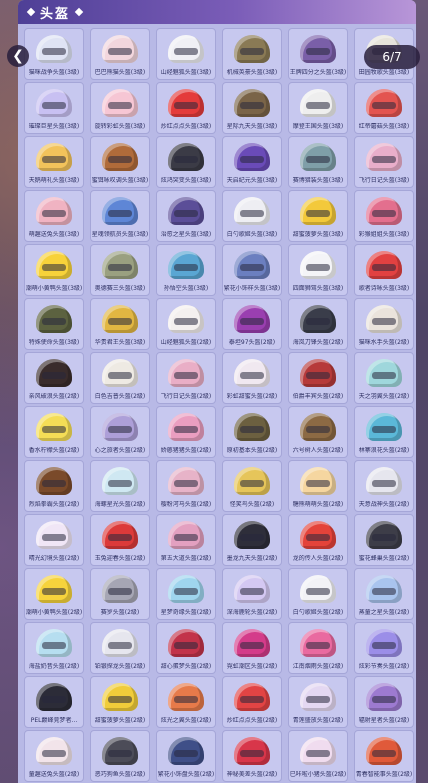 The height and width of the screenshot is (783, 428). I want to click on helmet-card: 原初基本头盔(2级), so click(252, 432).